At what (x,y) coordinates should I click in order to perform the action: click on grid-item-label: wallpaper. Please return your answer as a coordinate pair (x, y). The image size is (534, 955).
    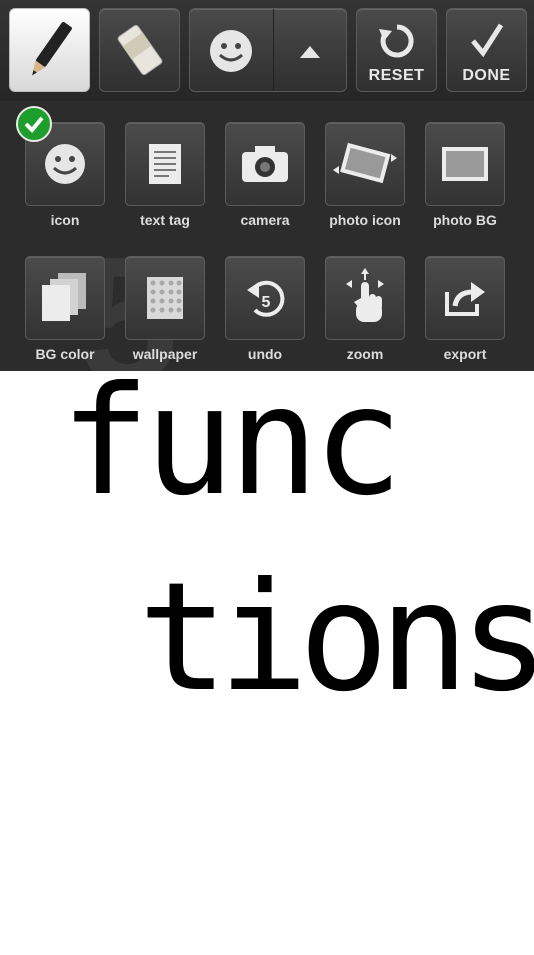
    Looking at the image, I should click on (165, 354).